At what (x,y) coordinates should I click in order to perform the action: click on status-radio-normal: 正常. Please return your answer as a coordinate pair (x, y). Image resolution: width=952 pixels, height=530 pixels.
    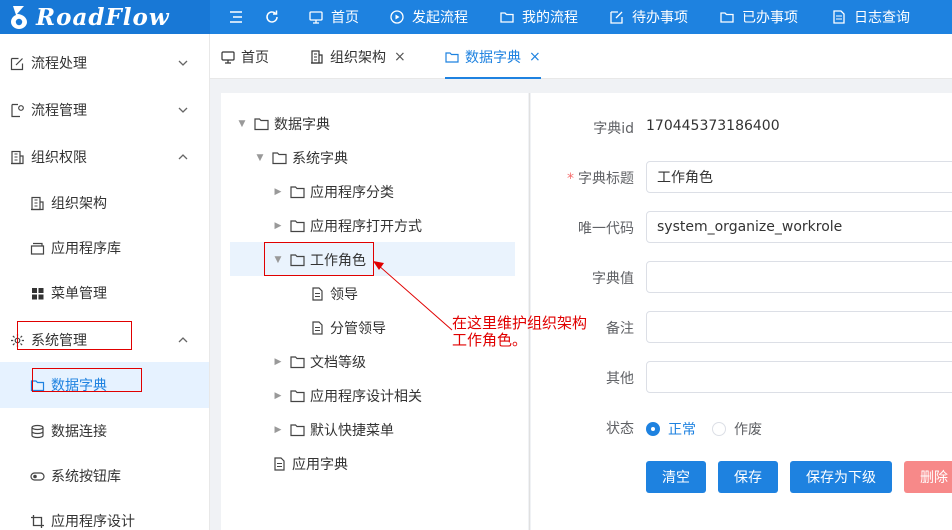
    Looking at the image, I should click on (671, 429).